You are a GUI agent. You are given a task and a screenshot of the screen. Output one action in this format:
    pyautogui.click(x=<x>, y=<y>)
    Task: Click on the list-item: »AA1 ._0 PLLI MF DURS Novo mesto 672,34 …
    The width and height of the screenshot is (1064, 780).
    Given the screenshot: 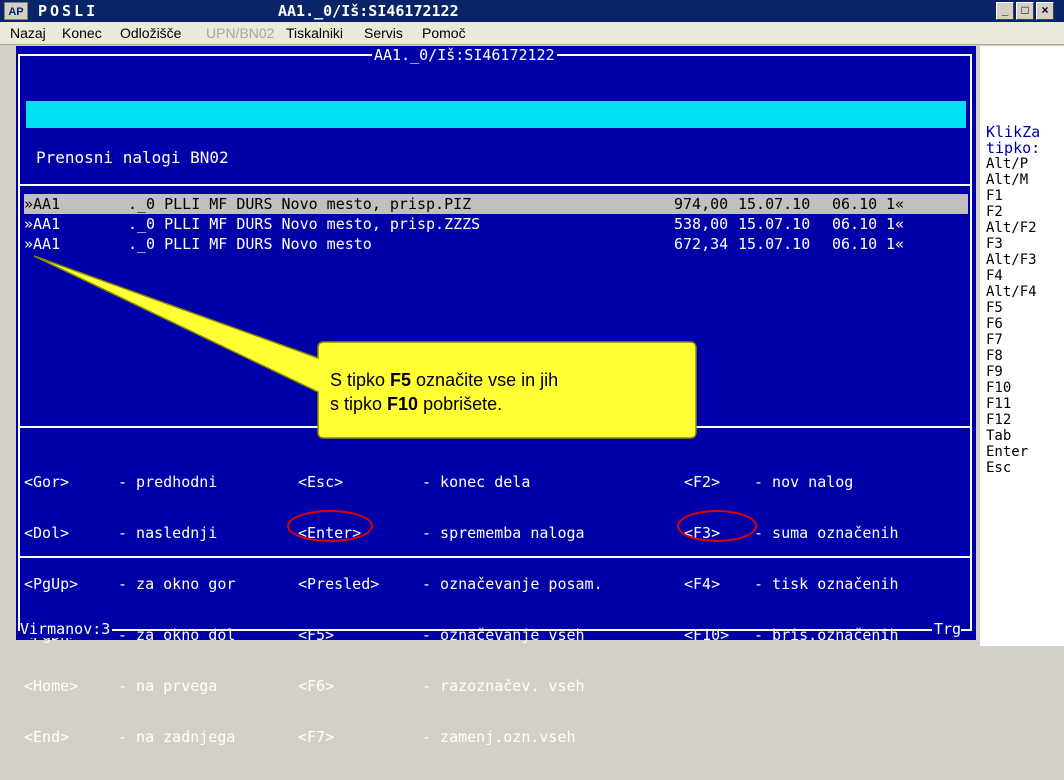 What is the action you would take?
    pyautogui.click(x=496, y=244)
    